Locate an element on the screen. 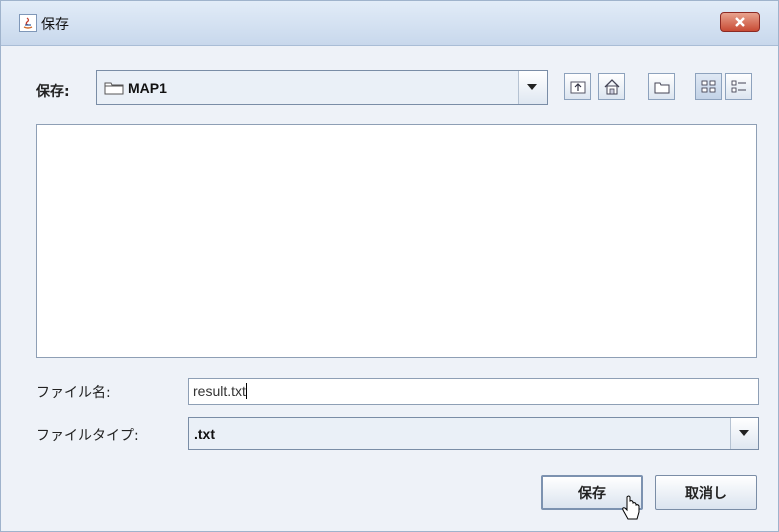 The image size is (779, 532). up-folder-icon is located at coordinates (578, 87).